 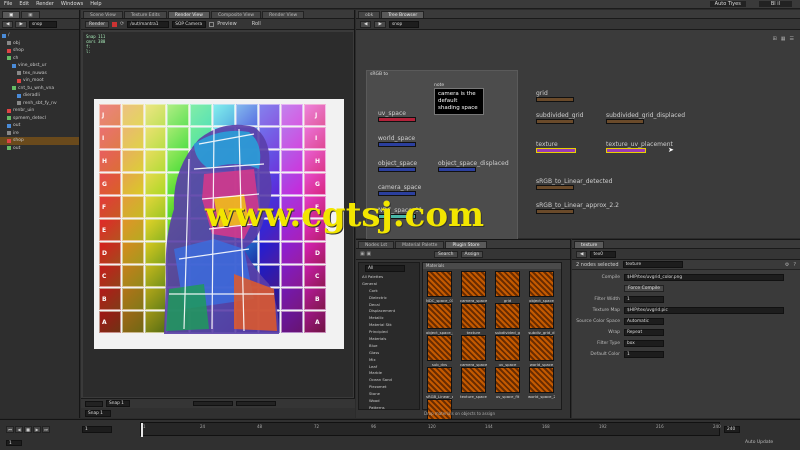 I want to click on tree-row: renbr_uin, so click(x=39, y=111).